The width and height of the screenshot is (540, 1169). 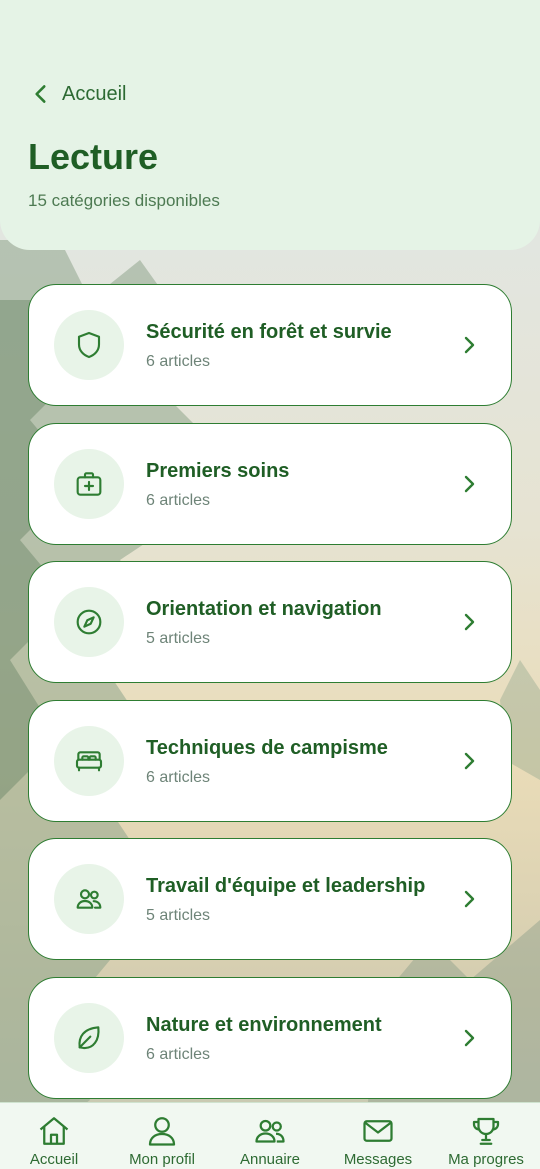 What do you see at coordinates (54, 1159) in the screenshot?
I see `tab-label: Accueil` at bounding box center [54, 1159].